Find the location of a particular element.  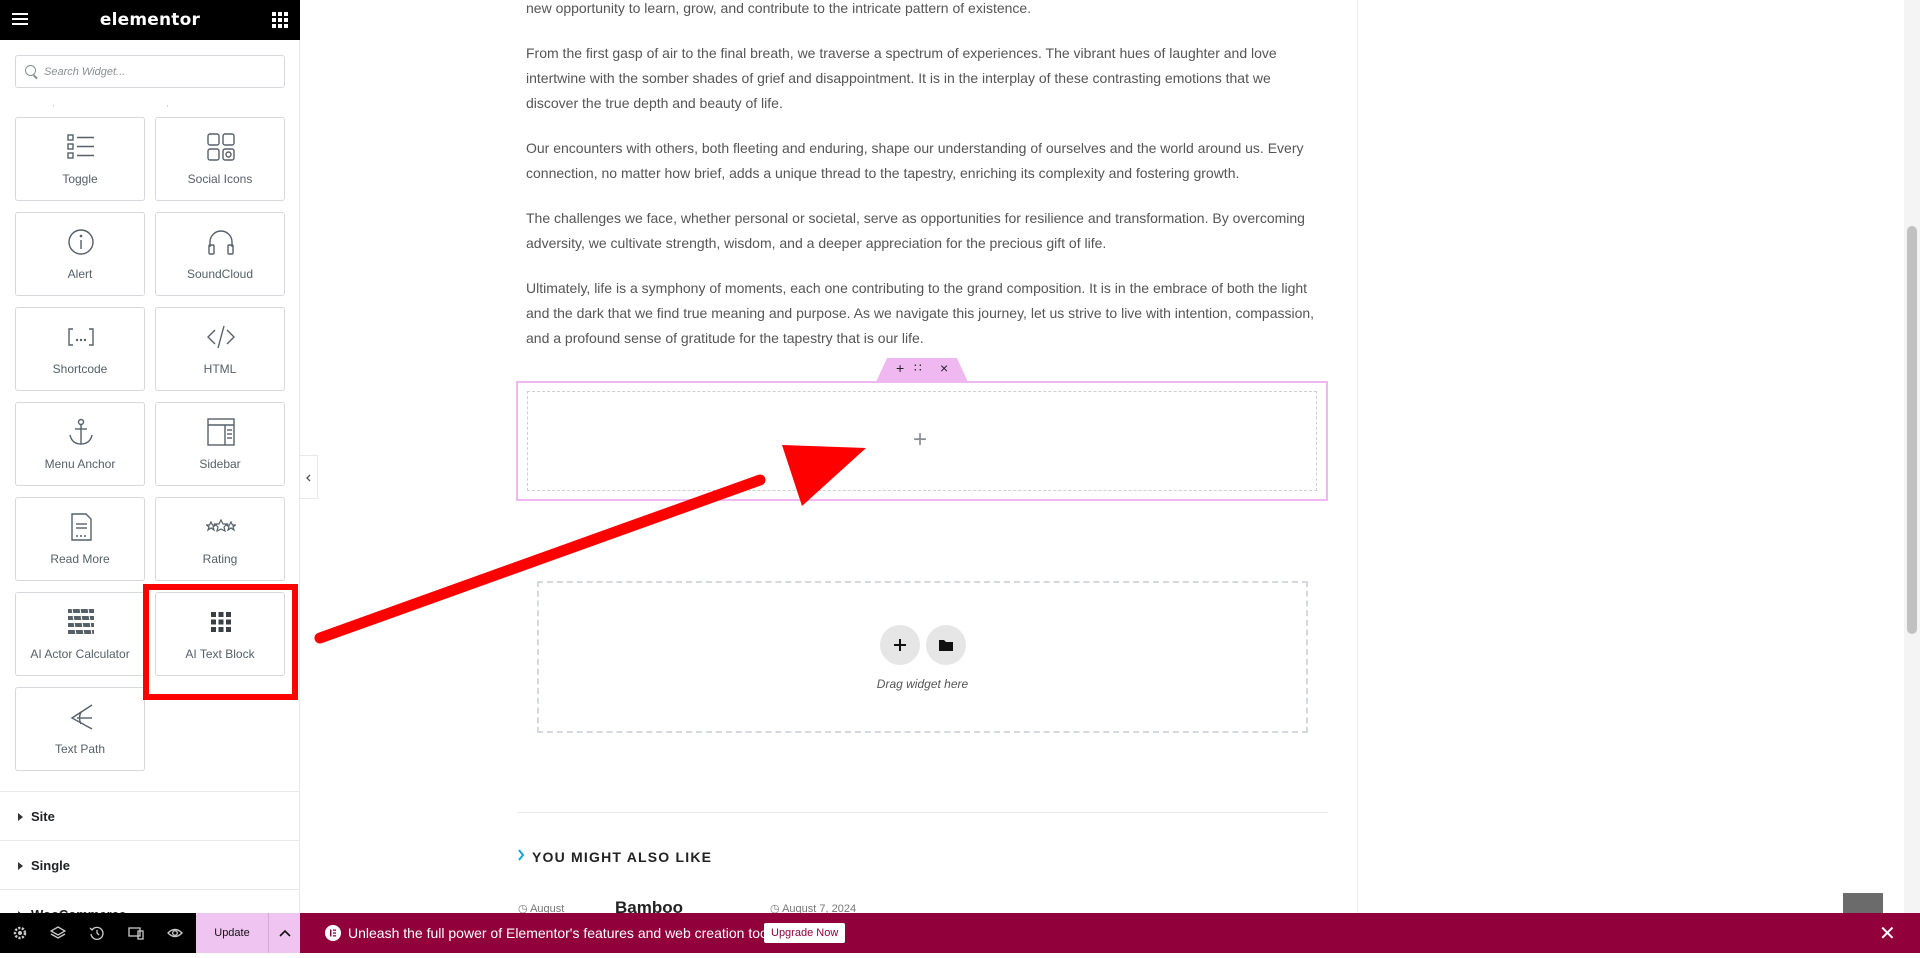

highlight-box is located at coordinates (220, 642).